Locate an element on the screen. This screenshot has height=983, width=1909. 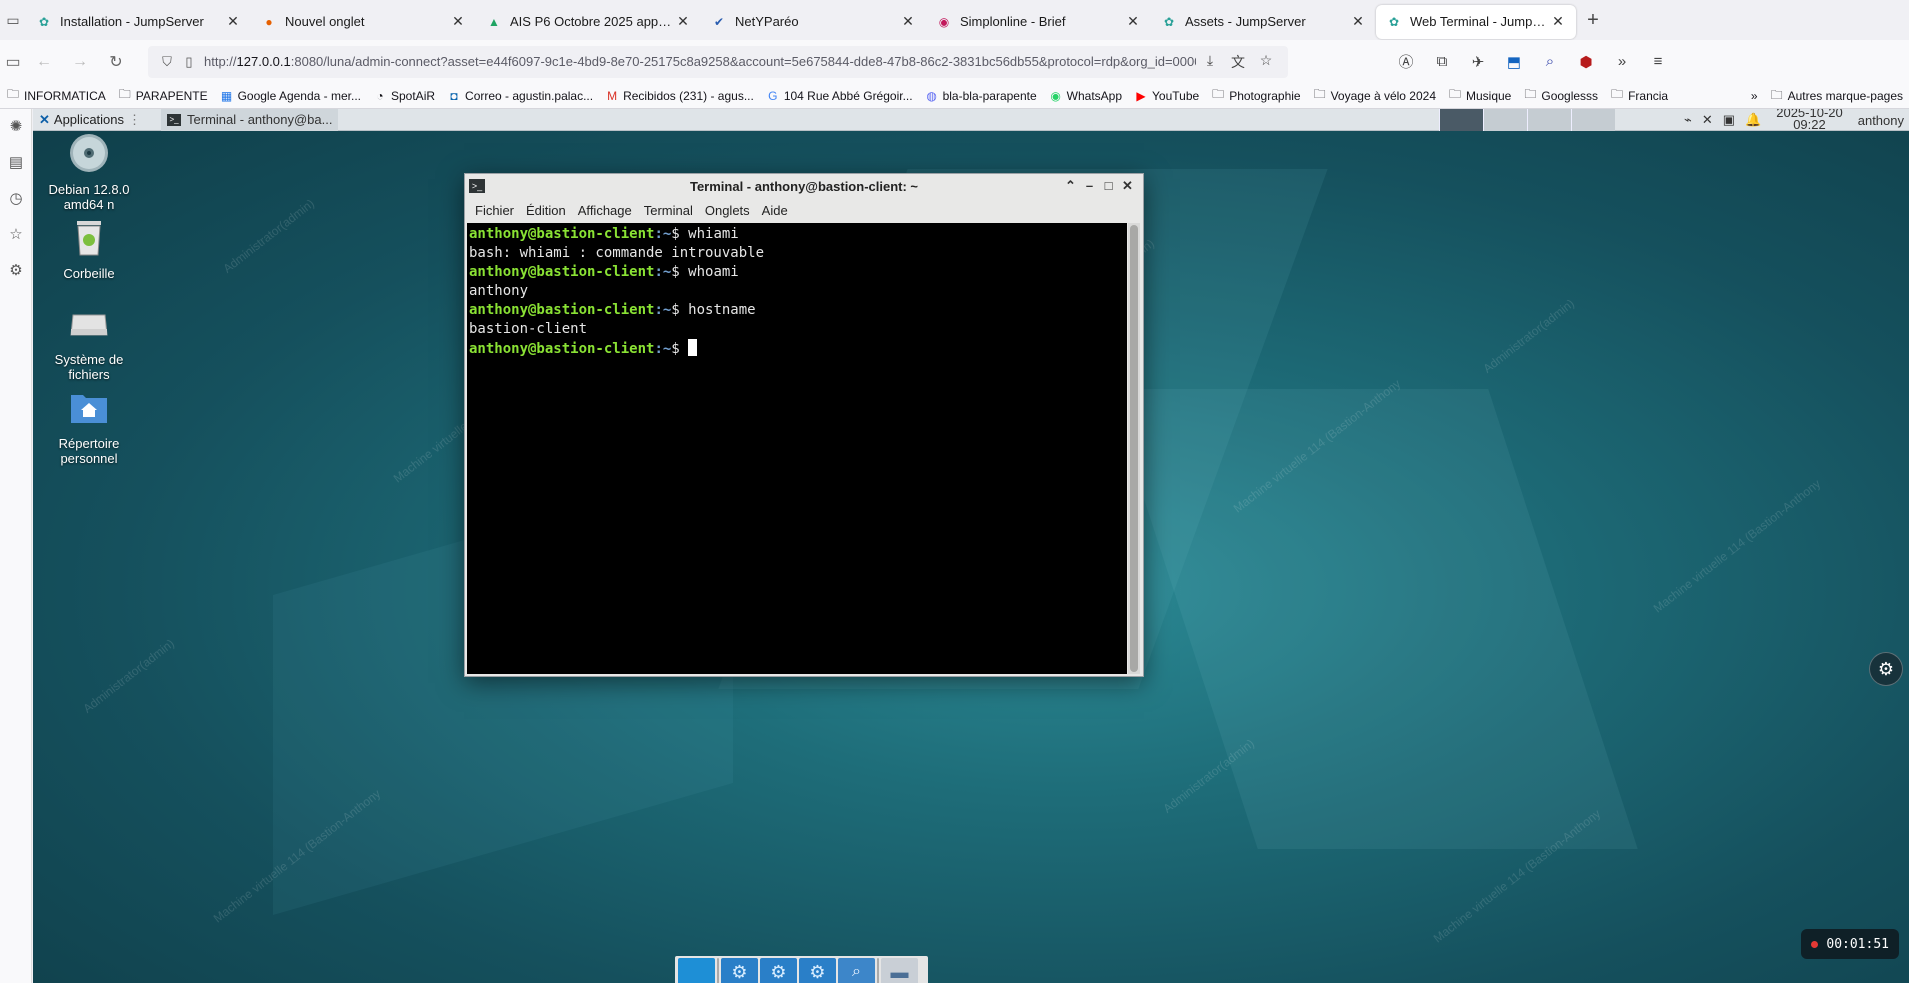
jumpserver-icon: ✿ is located at coordinates (1169, 21).